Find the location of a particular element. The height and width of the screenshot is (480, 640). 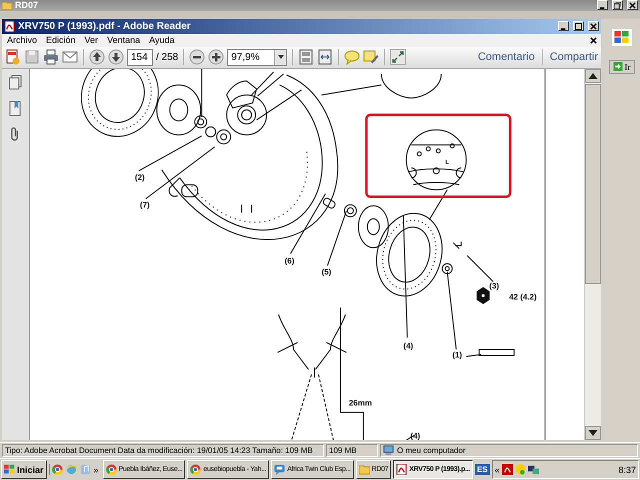

page-total: / 258 is located at coordinates (167, 57).